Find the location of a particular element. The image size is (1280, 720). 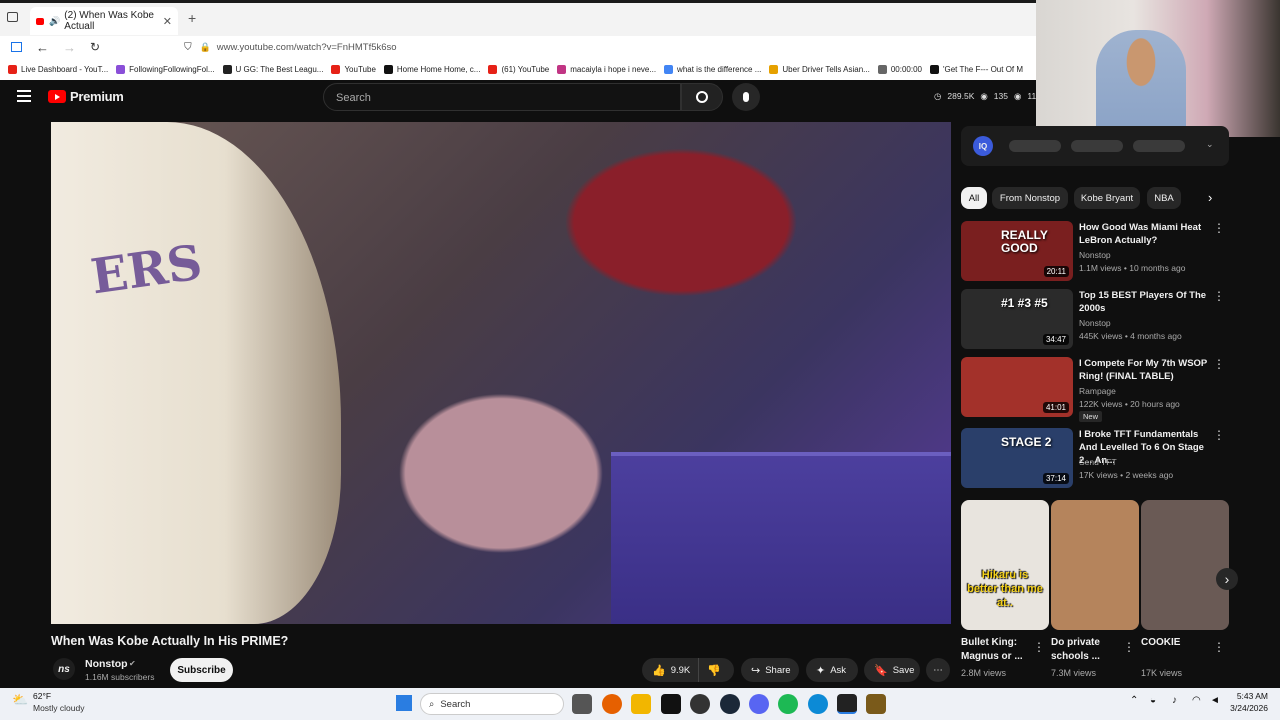

chevron-right-icon: › is located at coordinates (1210, 197).